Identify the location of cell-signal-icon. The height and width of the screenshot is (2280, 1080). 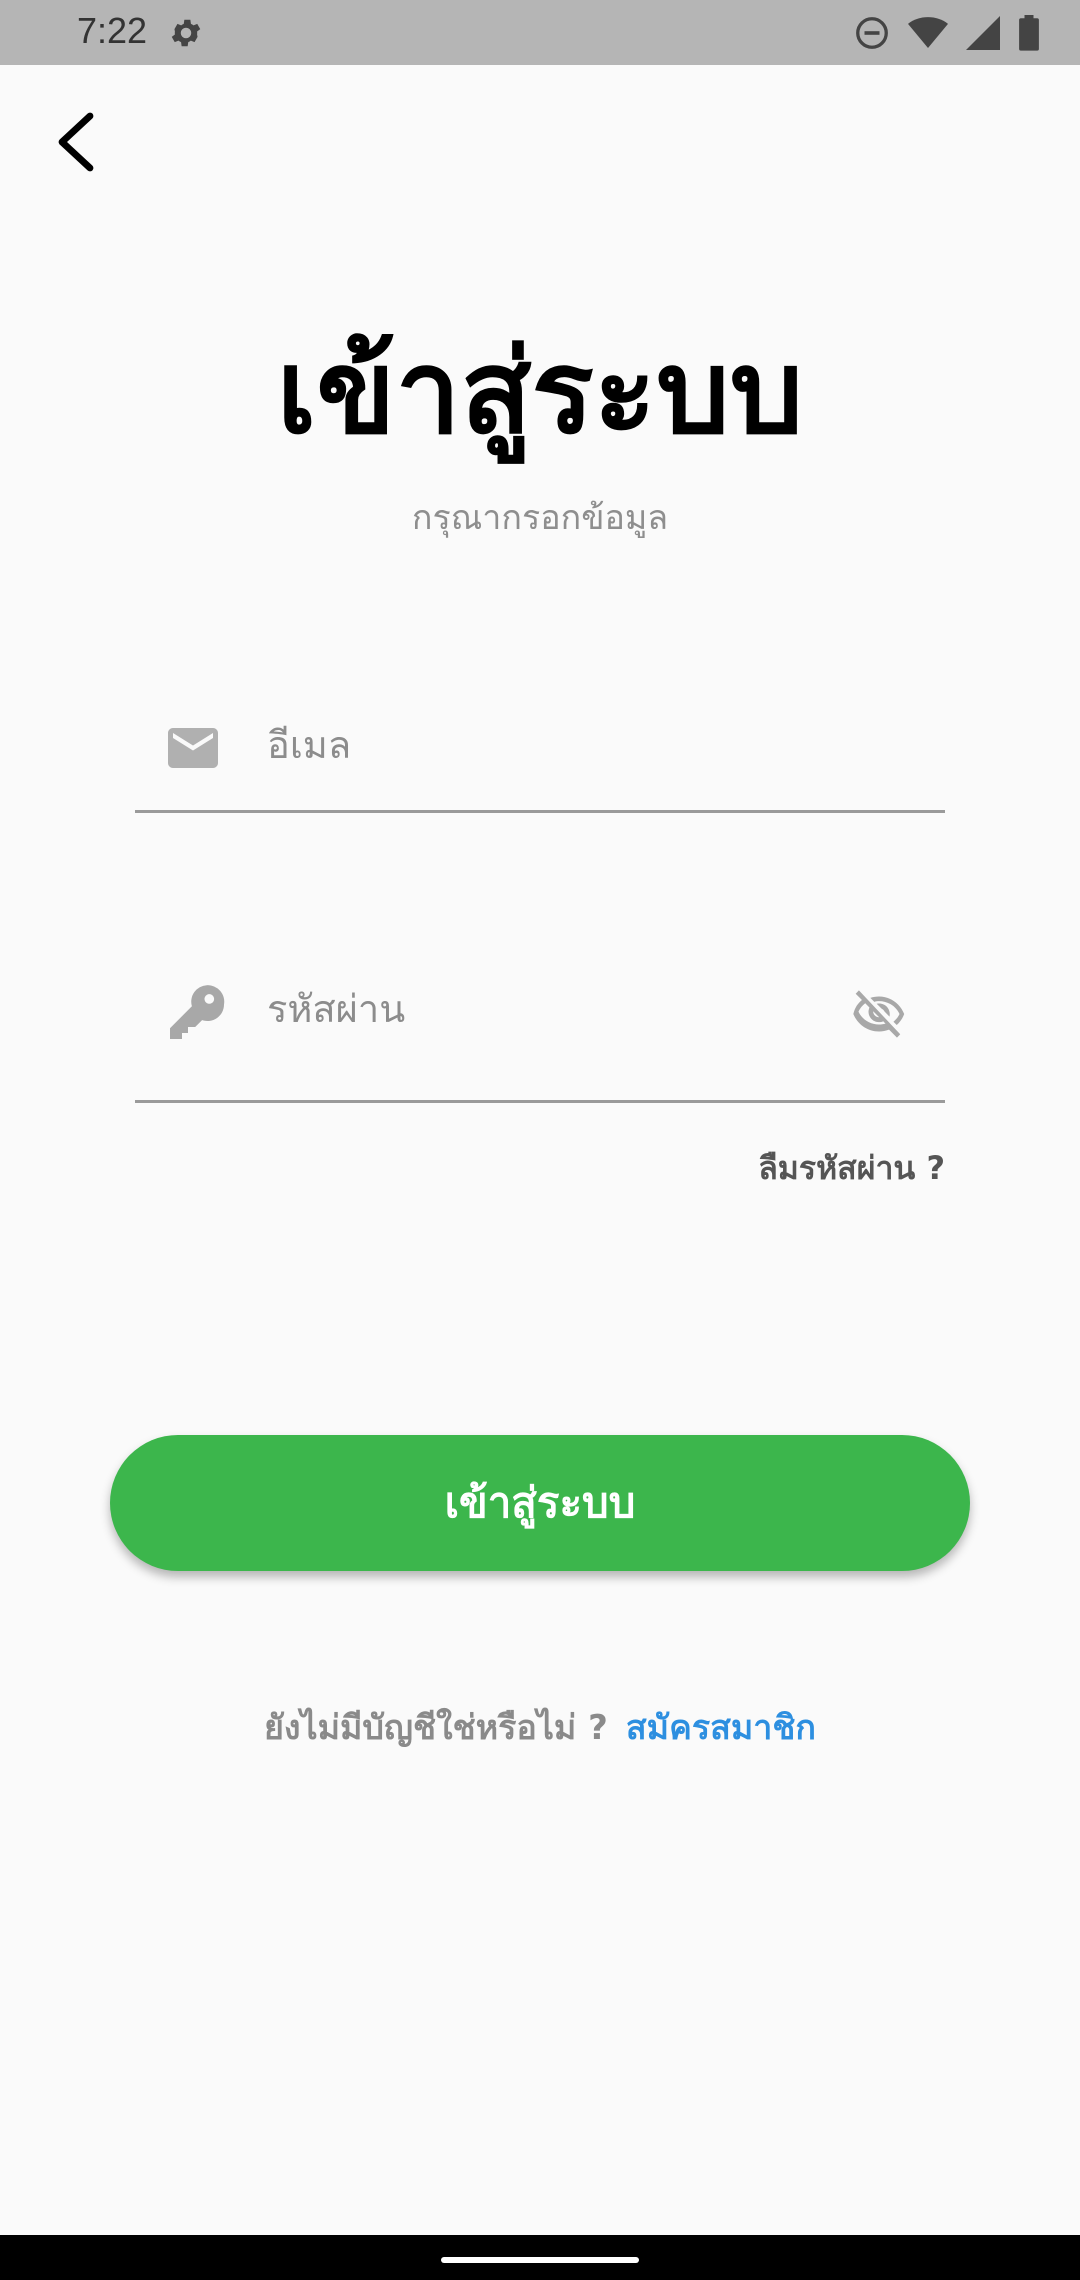
(983, 33).